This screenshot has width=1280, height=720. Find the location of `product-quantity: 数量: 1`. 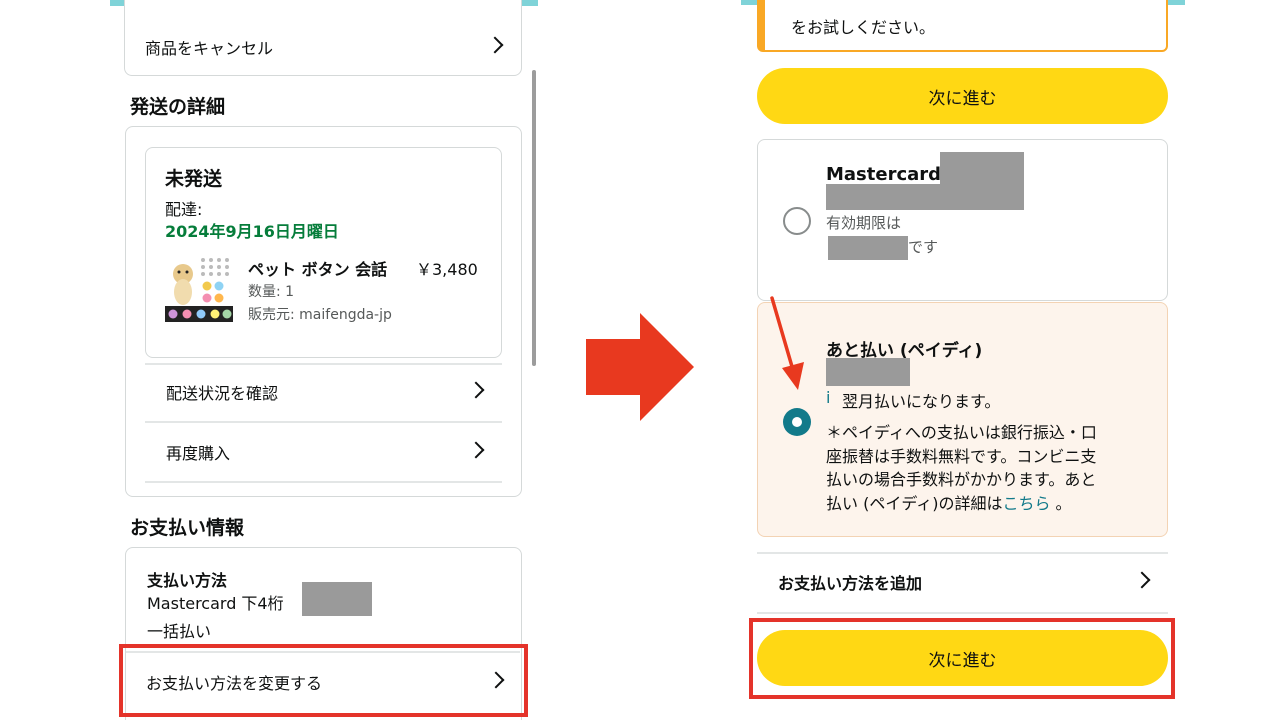

product-quantity: 数量: 1 is located at coordinates (271, 292).